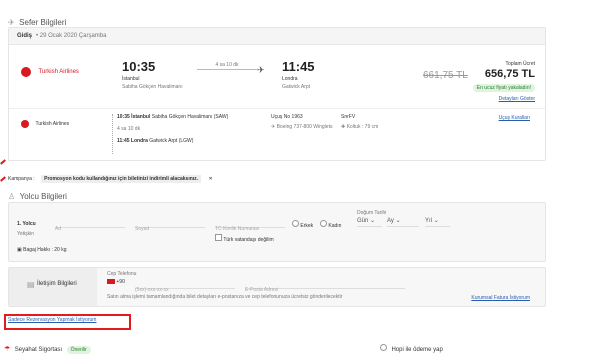 The width and height of the screenshot is (600, 356). I want to click on old-price: 661,75 TL, so click(445, 75).